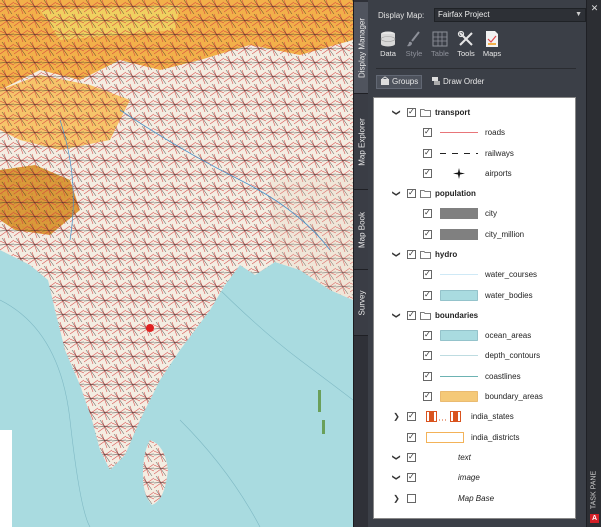  What do you see at coordinates (491, 213) in the screenshot?
I see `layer-label: city` at bounding box center [491, 213].